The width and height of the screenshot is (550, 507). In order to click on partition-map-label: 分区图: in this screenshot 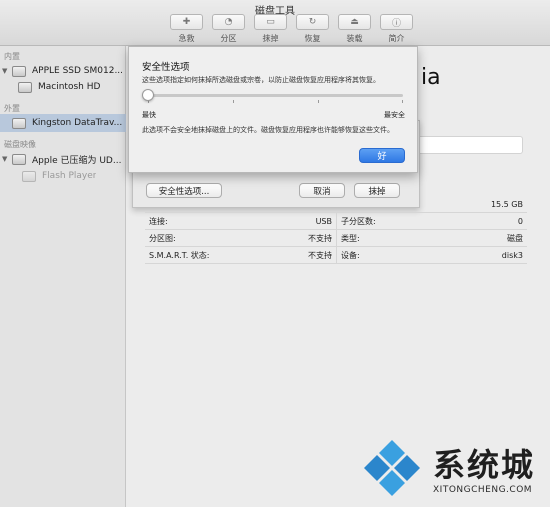, I will do `click(162, 238)`.